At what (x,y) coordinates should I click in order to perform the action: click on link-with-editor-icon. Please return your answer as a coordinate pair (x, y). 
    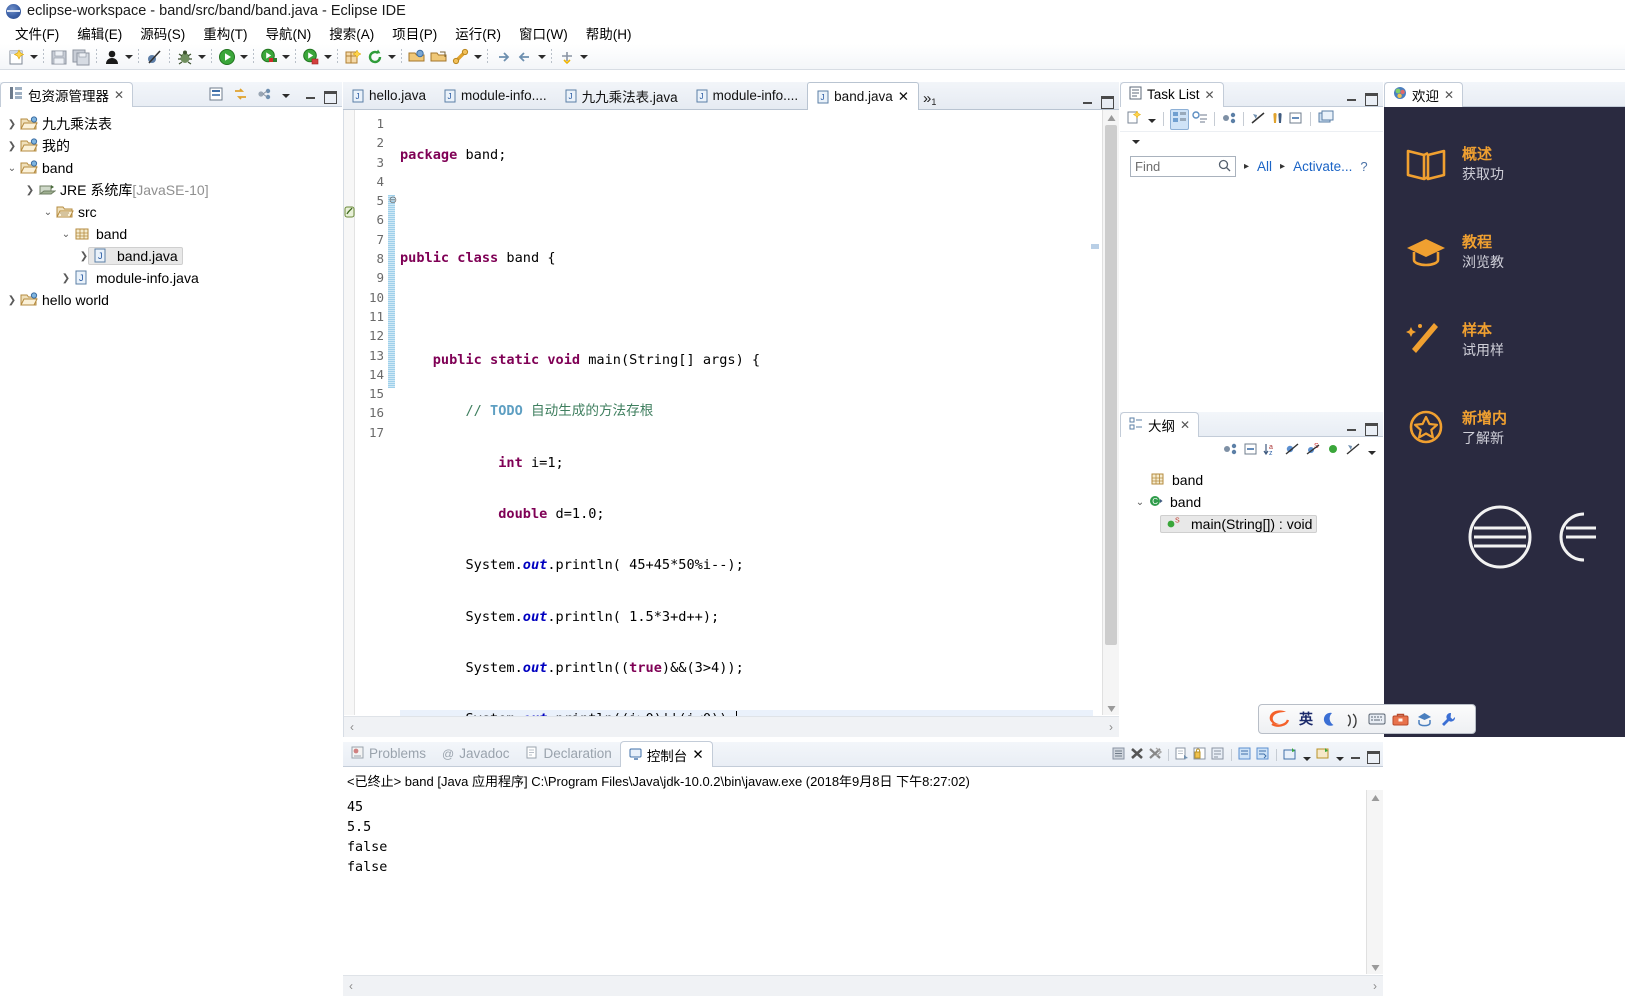
    Looking at the image, I should click on (241, 95).